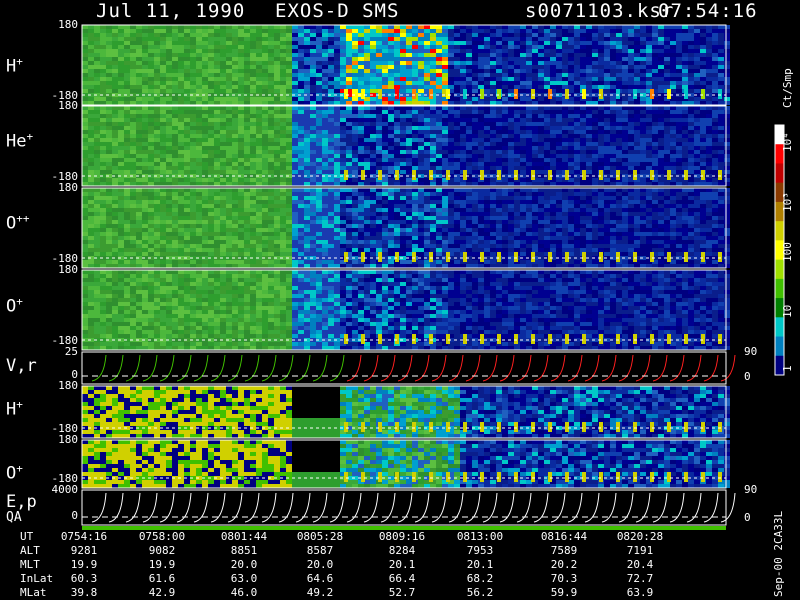  What do you see at coordinates (162, 592) in the screenshot?
I see `ephemeris-cell: 42.9` at bounding box center [162, 592].